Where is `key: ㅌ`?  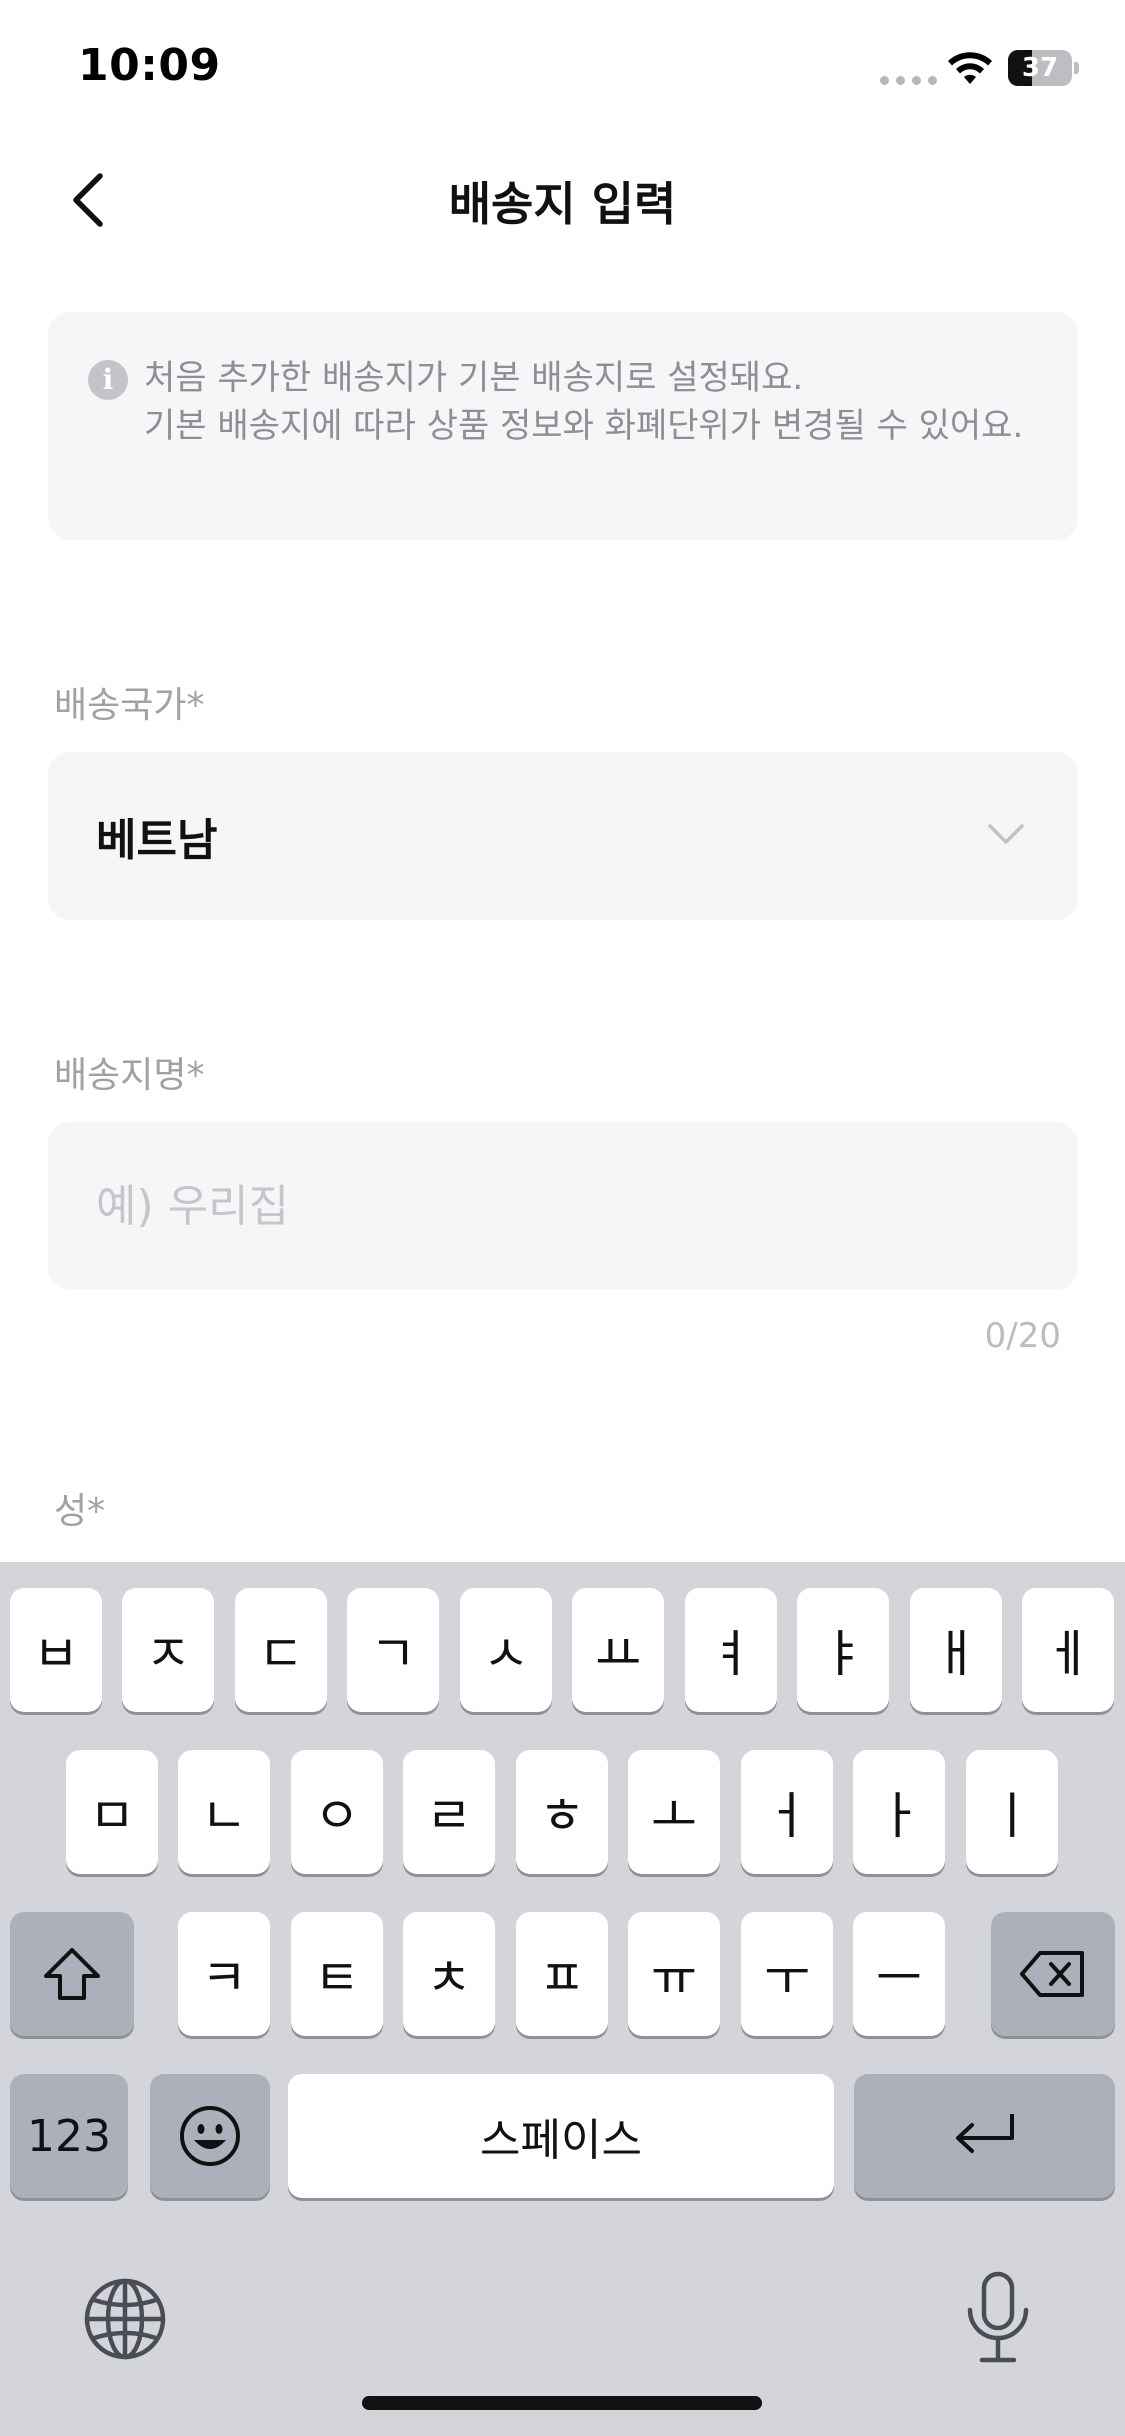
key: ㅌ is located at coordinates (337, 1974).